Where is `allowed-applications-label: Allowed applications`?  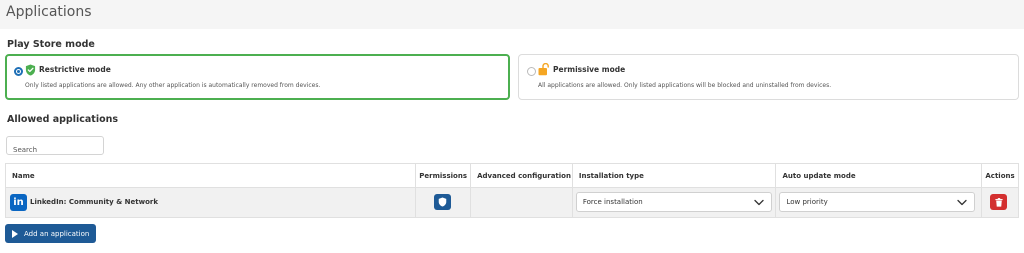
allowed-applications-label: Allowed applications is located at coordinates (63, 119).